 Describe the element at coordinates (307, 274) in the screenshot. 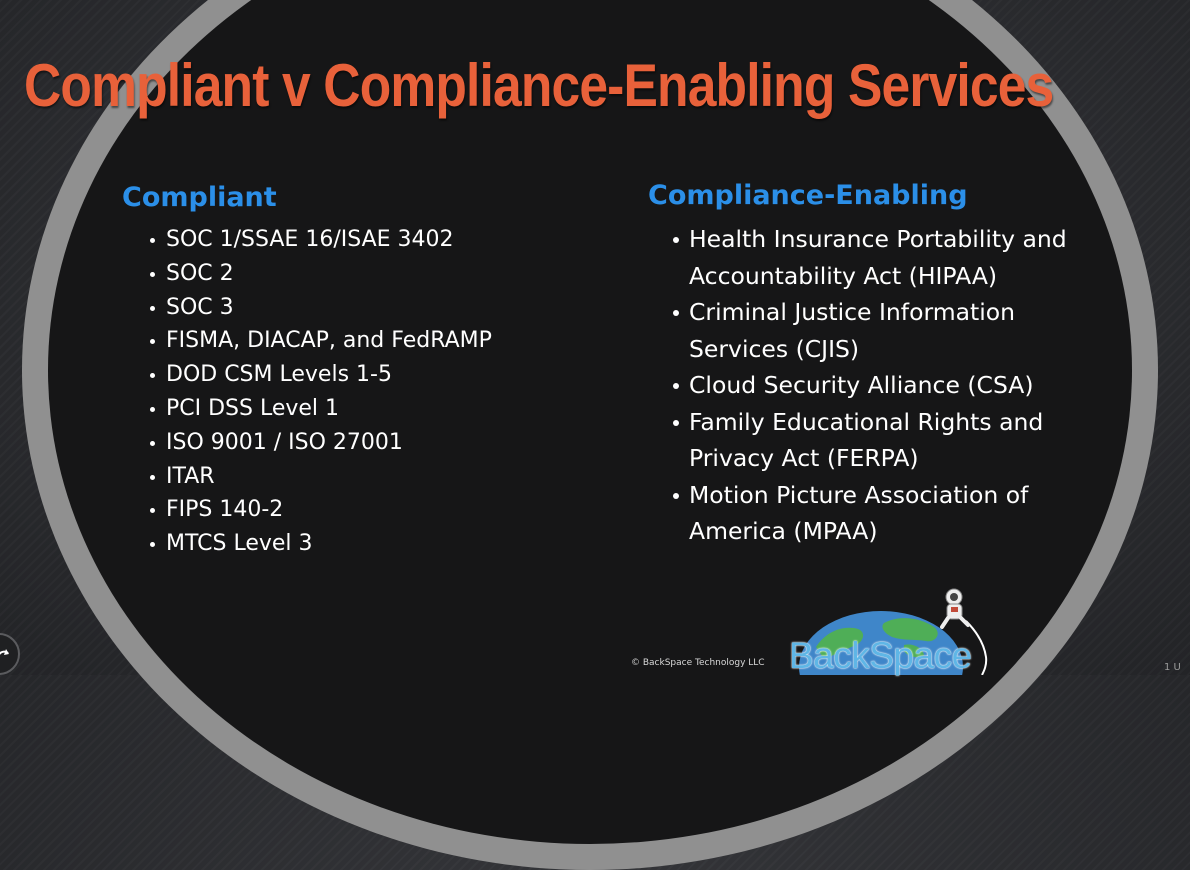

I see `list-item: SOC 2` at that location.